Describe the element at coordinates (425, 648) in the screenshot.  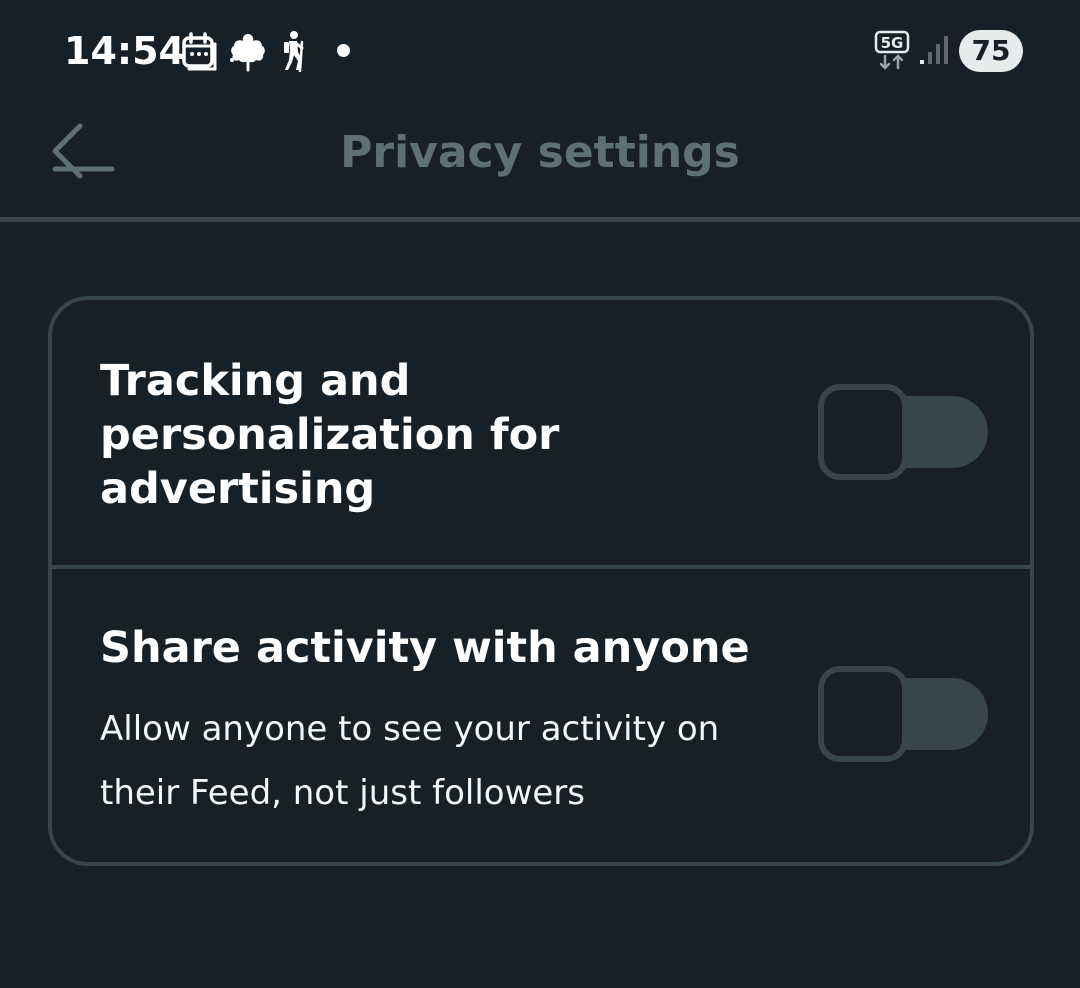
I see `setting-title-share-activity: Share activity with anyone` at that location.